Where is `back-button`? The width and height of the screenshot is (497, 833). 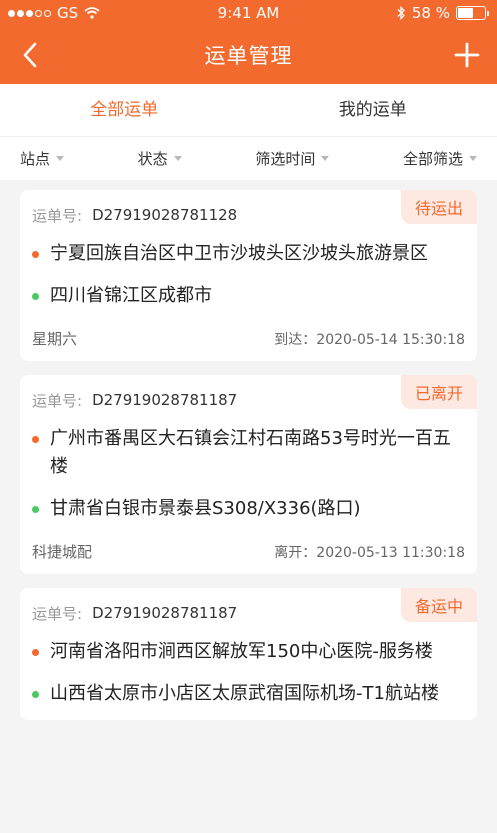 back-button is located at coordinates (30, 55).